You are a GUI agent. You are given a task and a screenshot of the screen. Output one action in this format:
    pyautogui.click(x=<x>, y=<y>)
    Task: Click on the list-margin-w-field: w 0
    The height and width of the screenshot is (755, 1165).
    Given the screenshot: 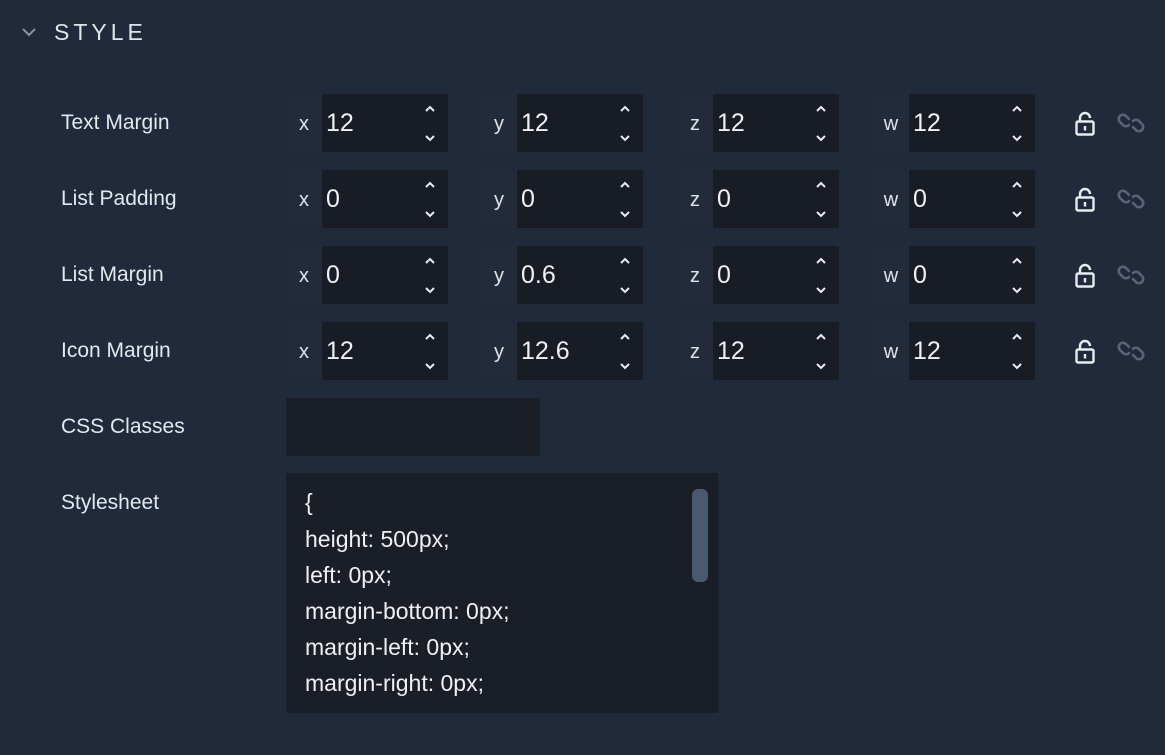 What is the action you would take?
    pyautogui.click(x=954, y=275)
    